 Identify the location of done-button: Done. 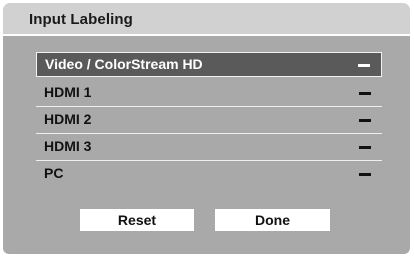
(272, 220).